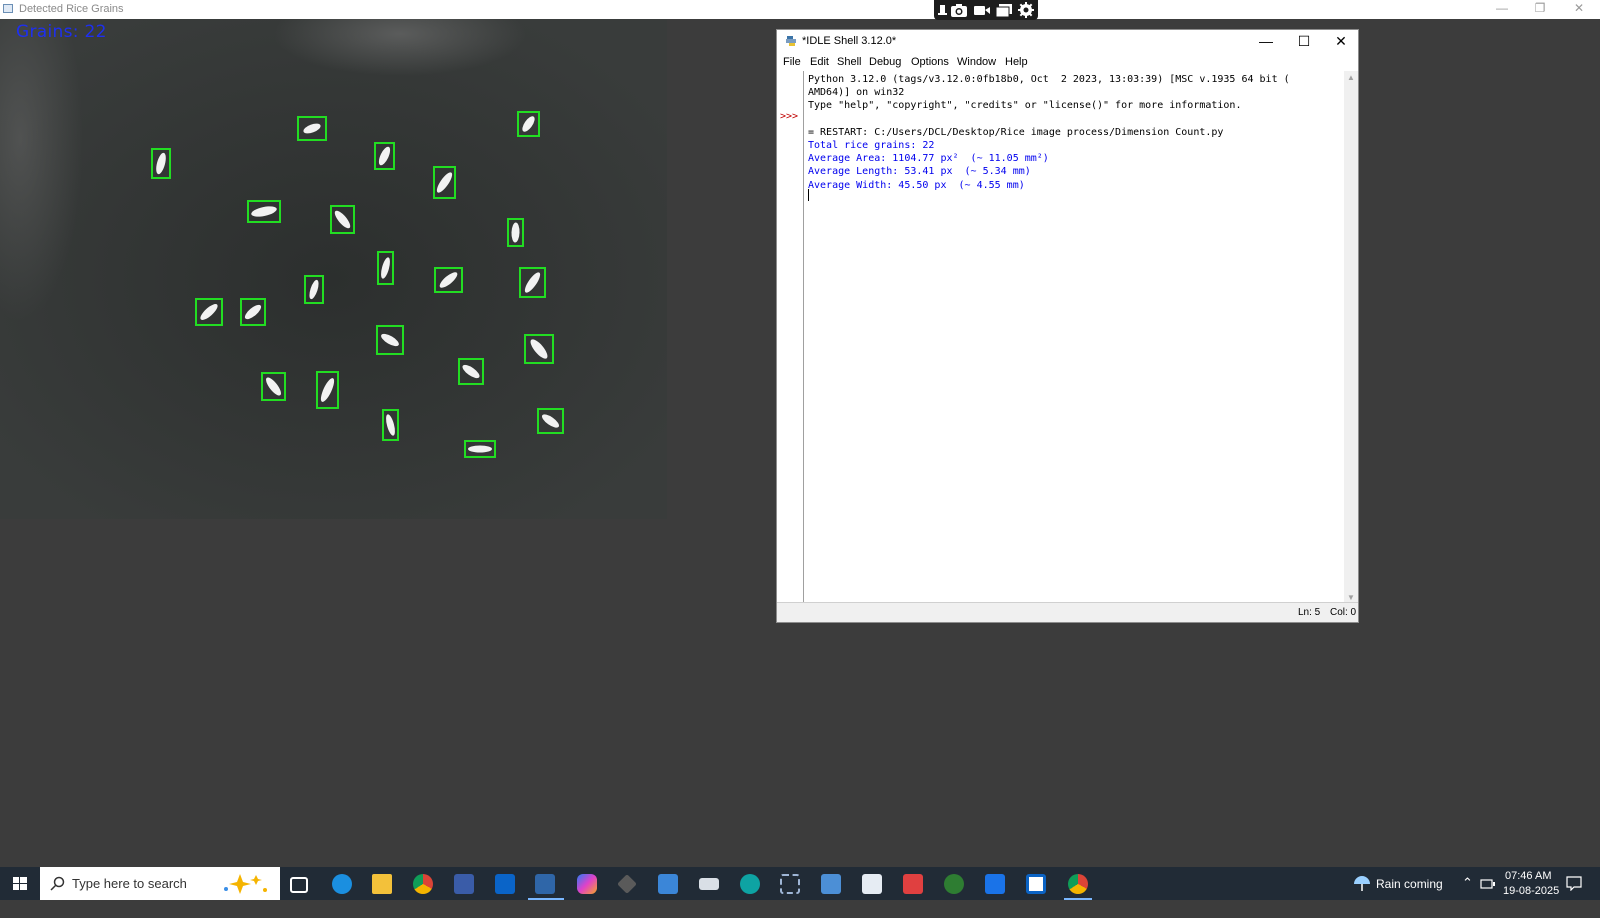 The width and height of the screenshot is (1600, 918). I want to click on arduino-icon, so click(750, 884).